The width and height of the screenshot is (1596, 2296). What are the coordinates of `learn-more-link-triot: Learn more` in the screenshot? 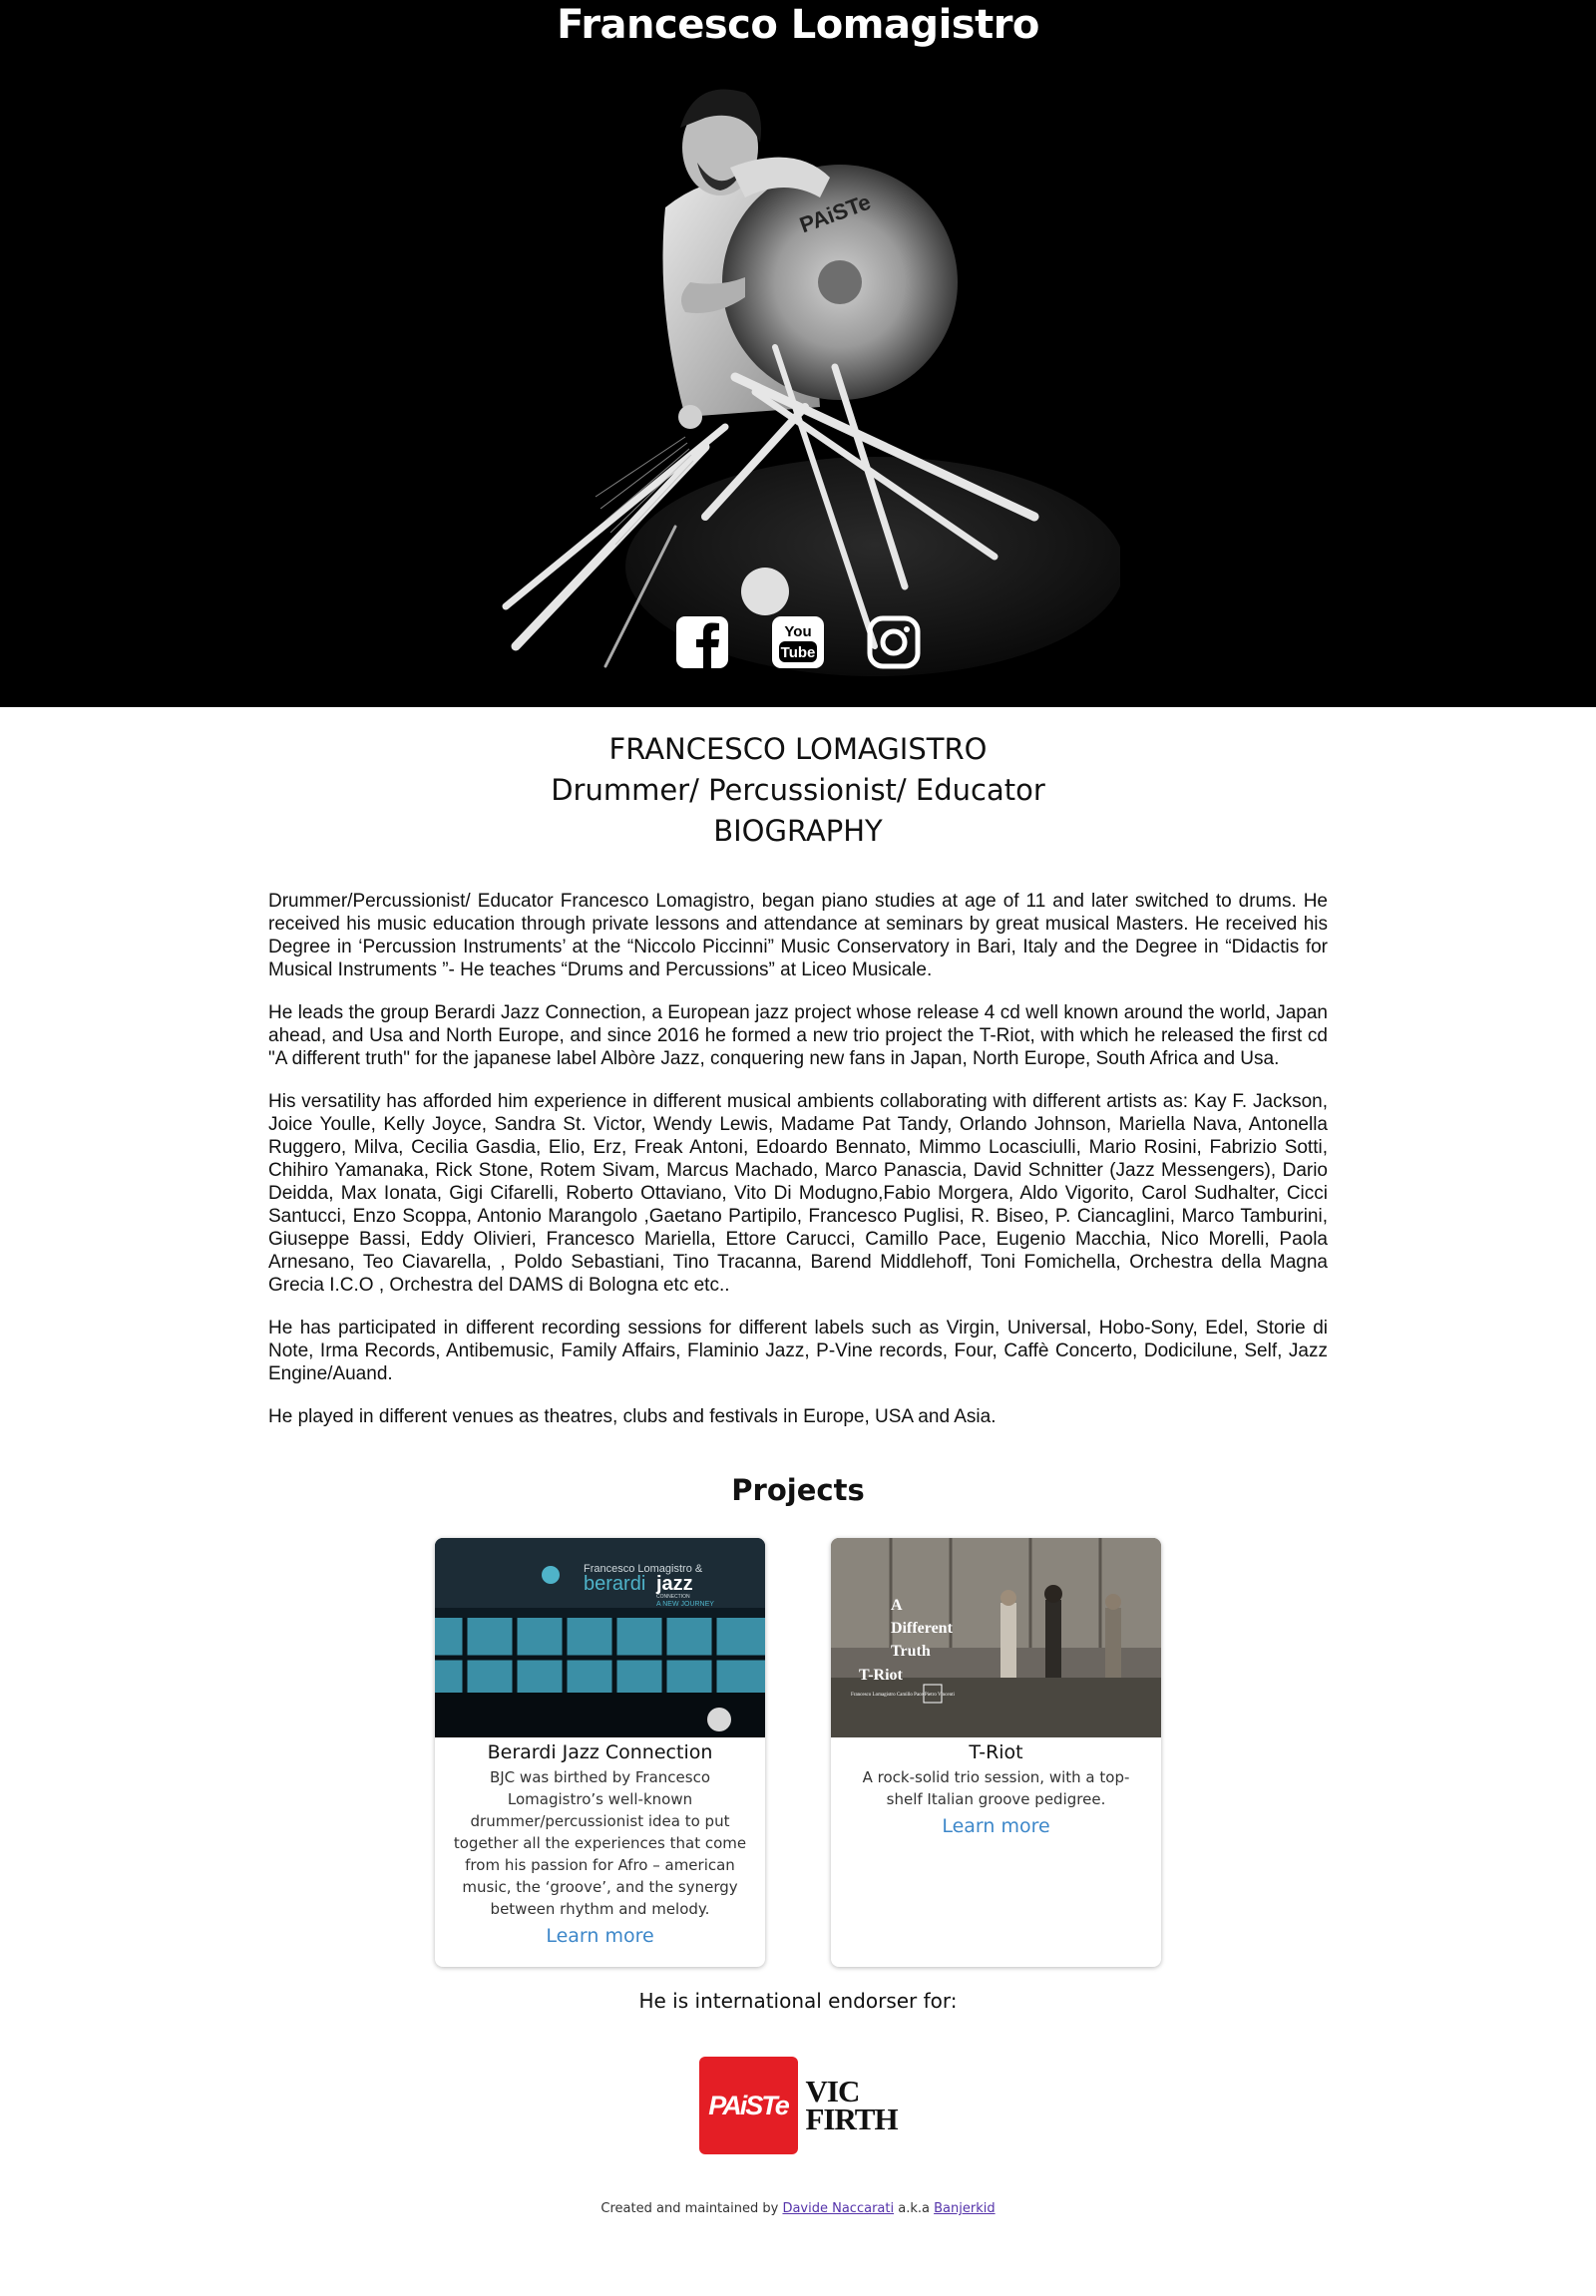 It's located at (995, 1826).